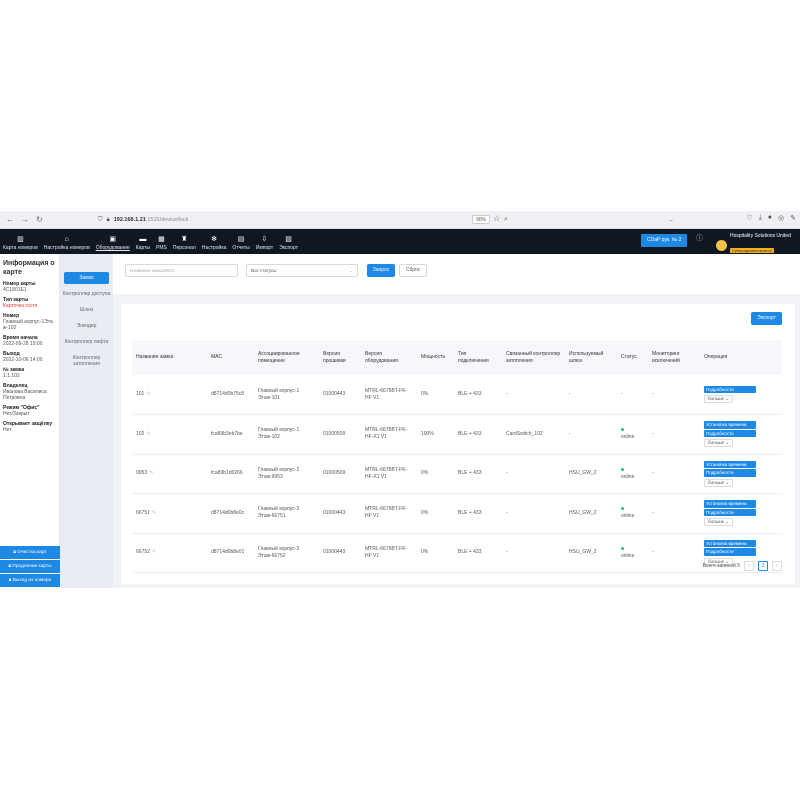 The height and width of the screenshot is (800, 800). I want to click on cell-firmware: 01000509, so click(340, 434).